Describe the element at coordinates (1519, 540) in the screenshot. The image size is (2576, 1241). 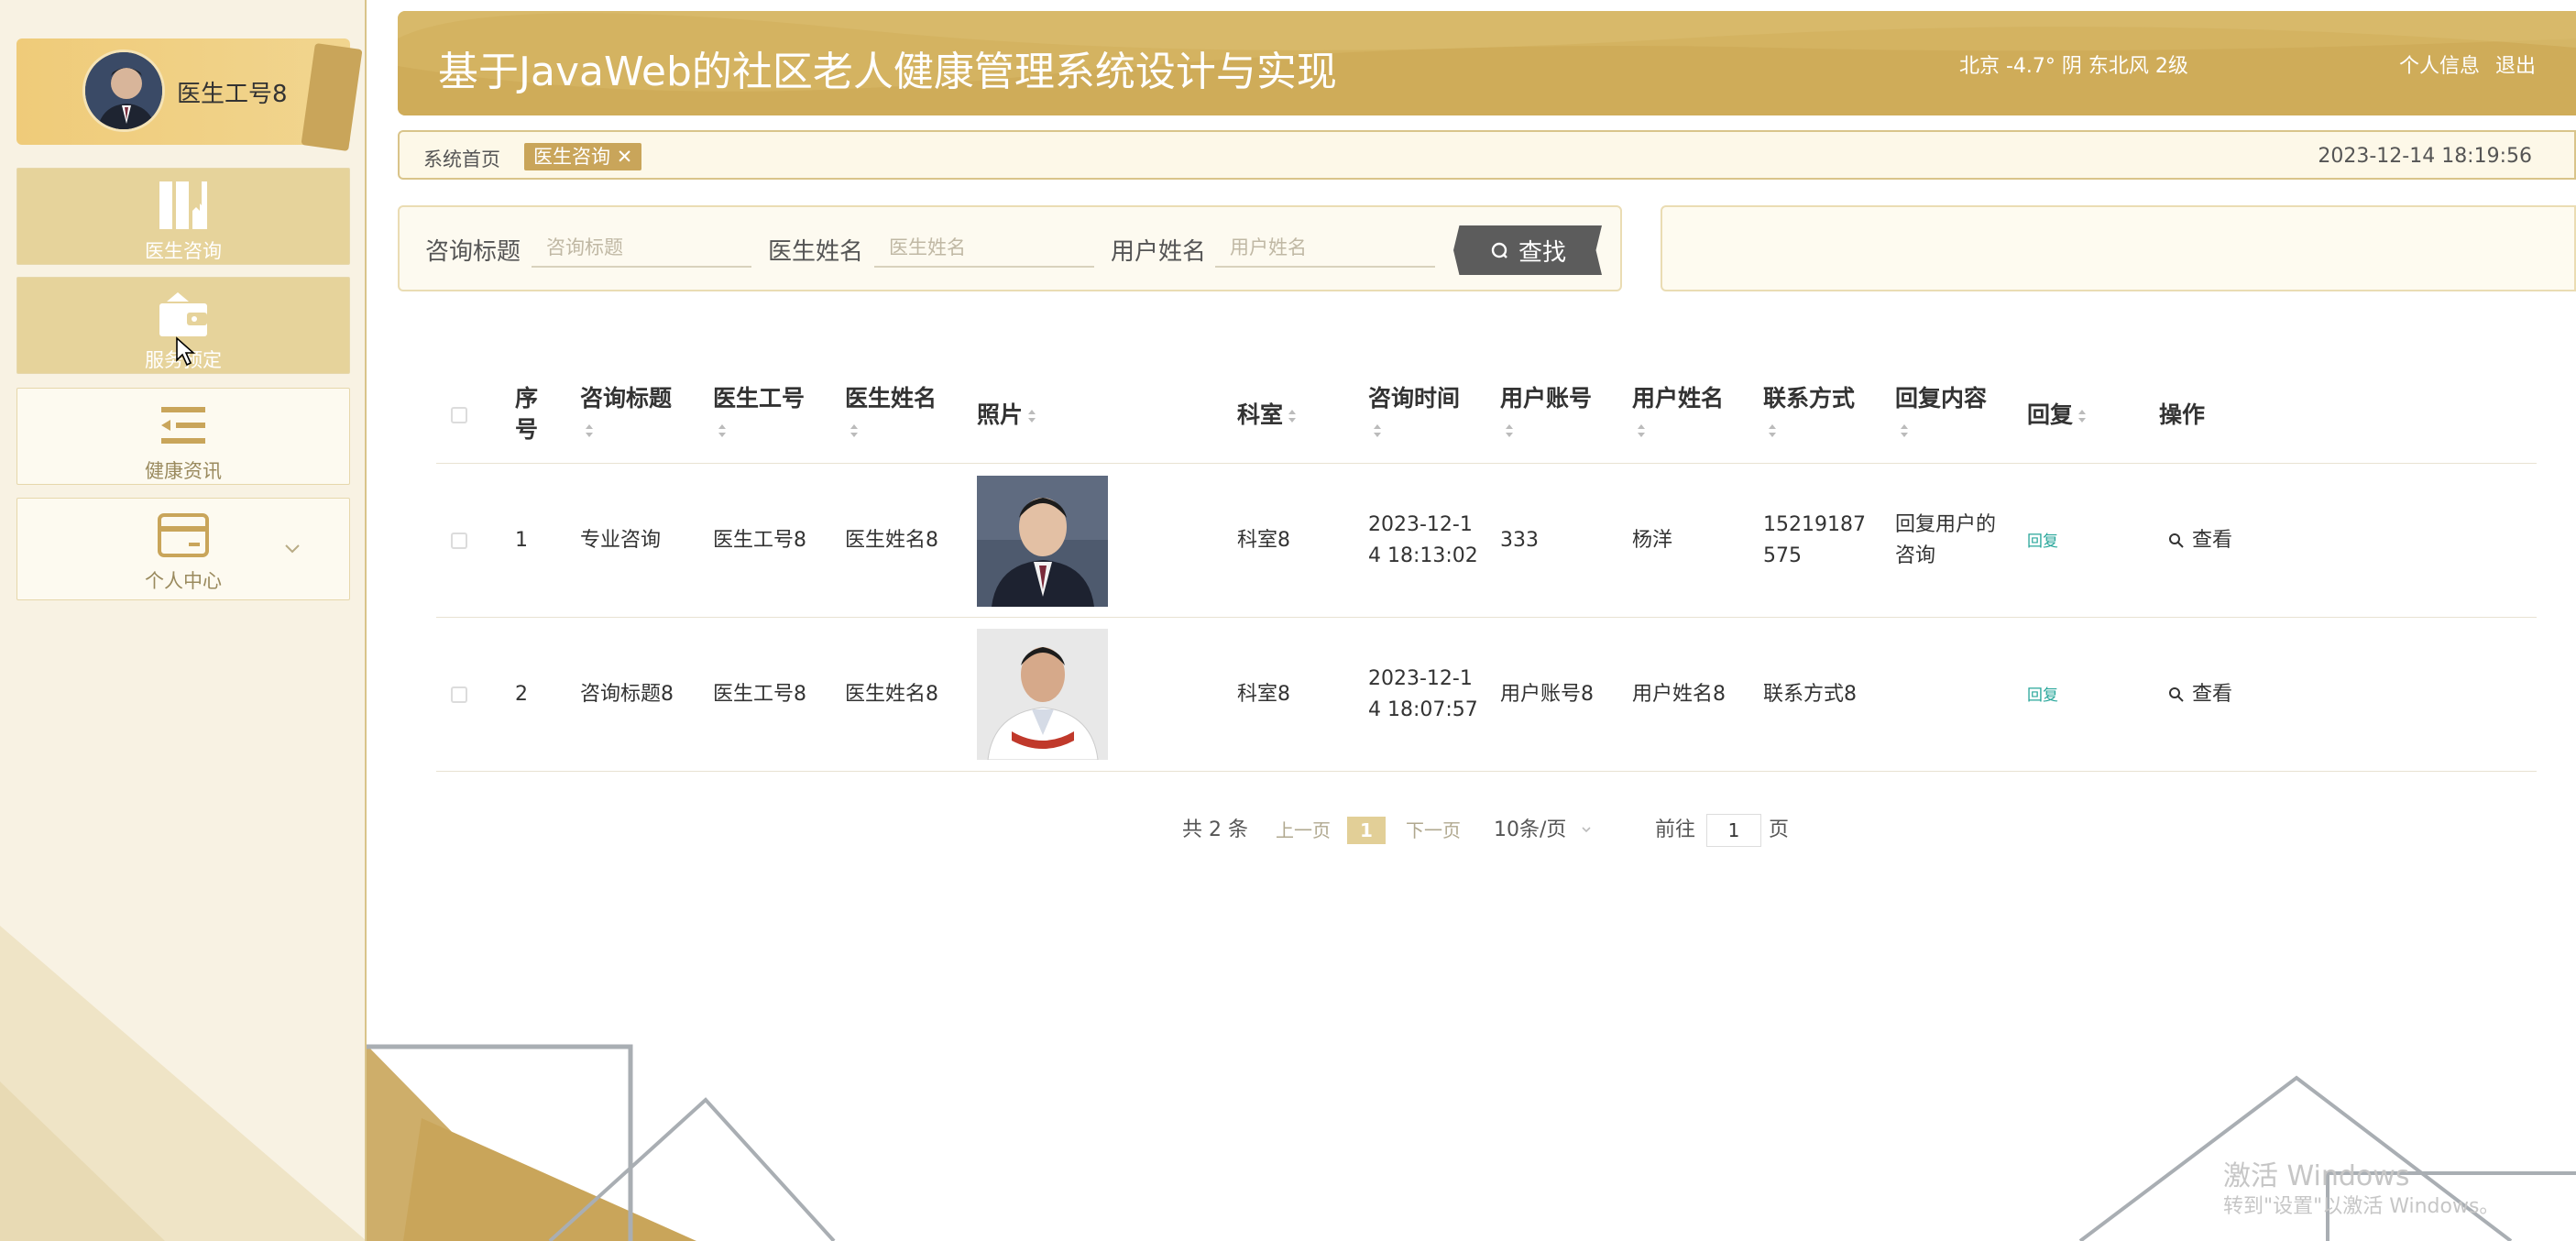
I see `cell-user-account: 333` at that location.